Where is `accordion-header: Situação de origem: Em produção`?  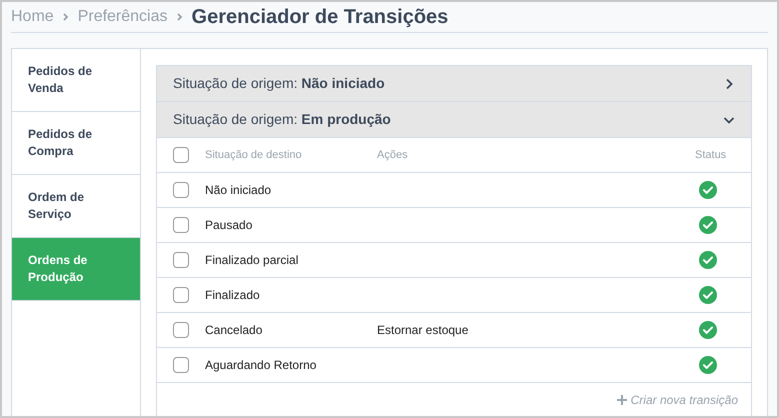
accordion-header: Situação de origem: Em produção is located at coordinates (454, 120).